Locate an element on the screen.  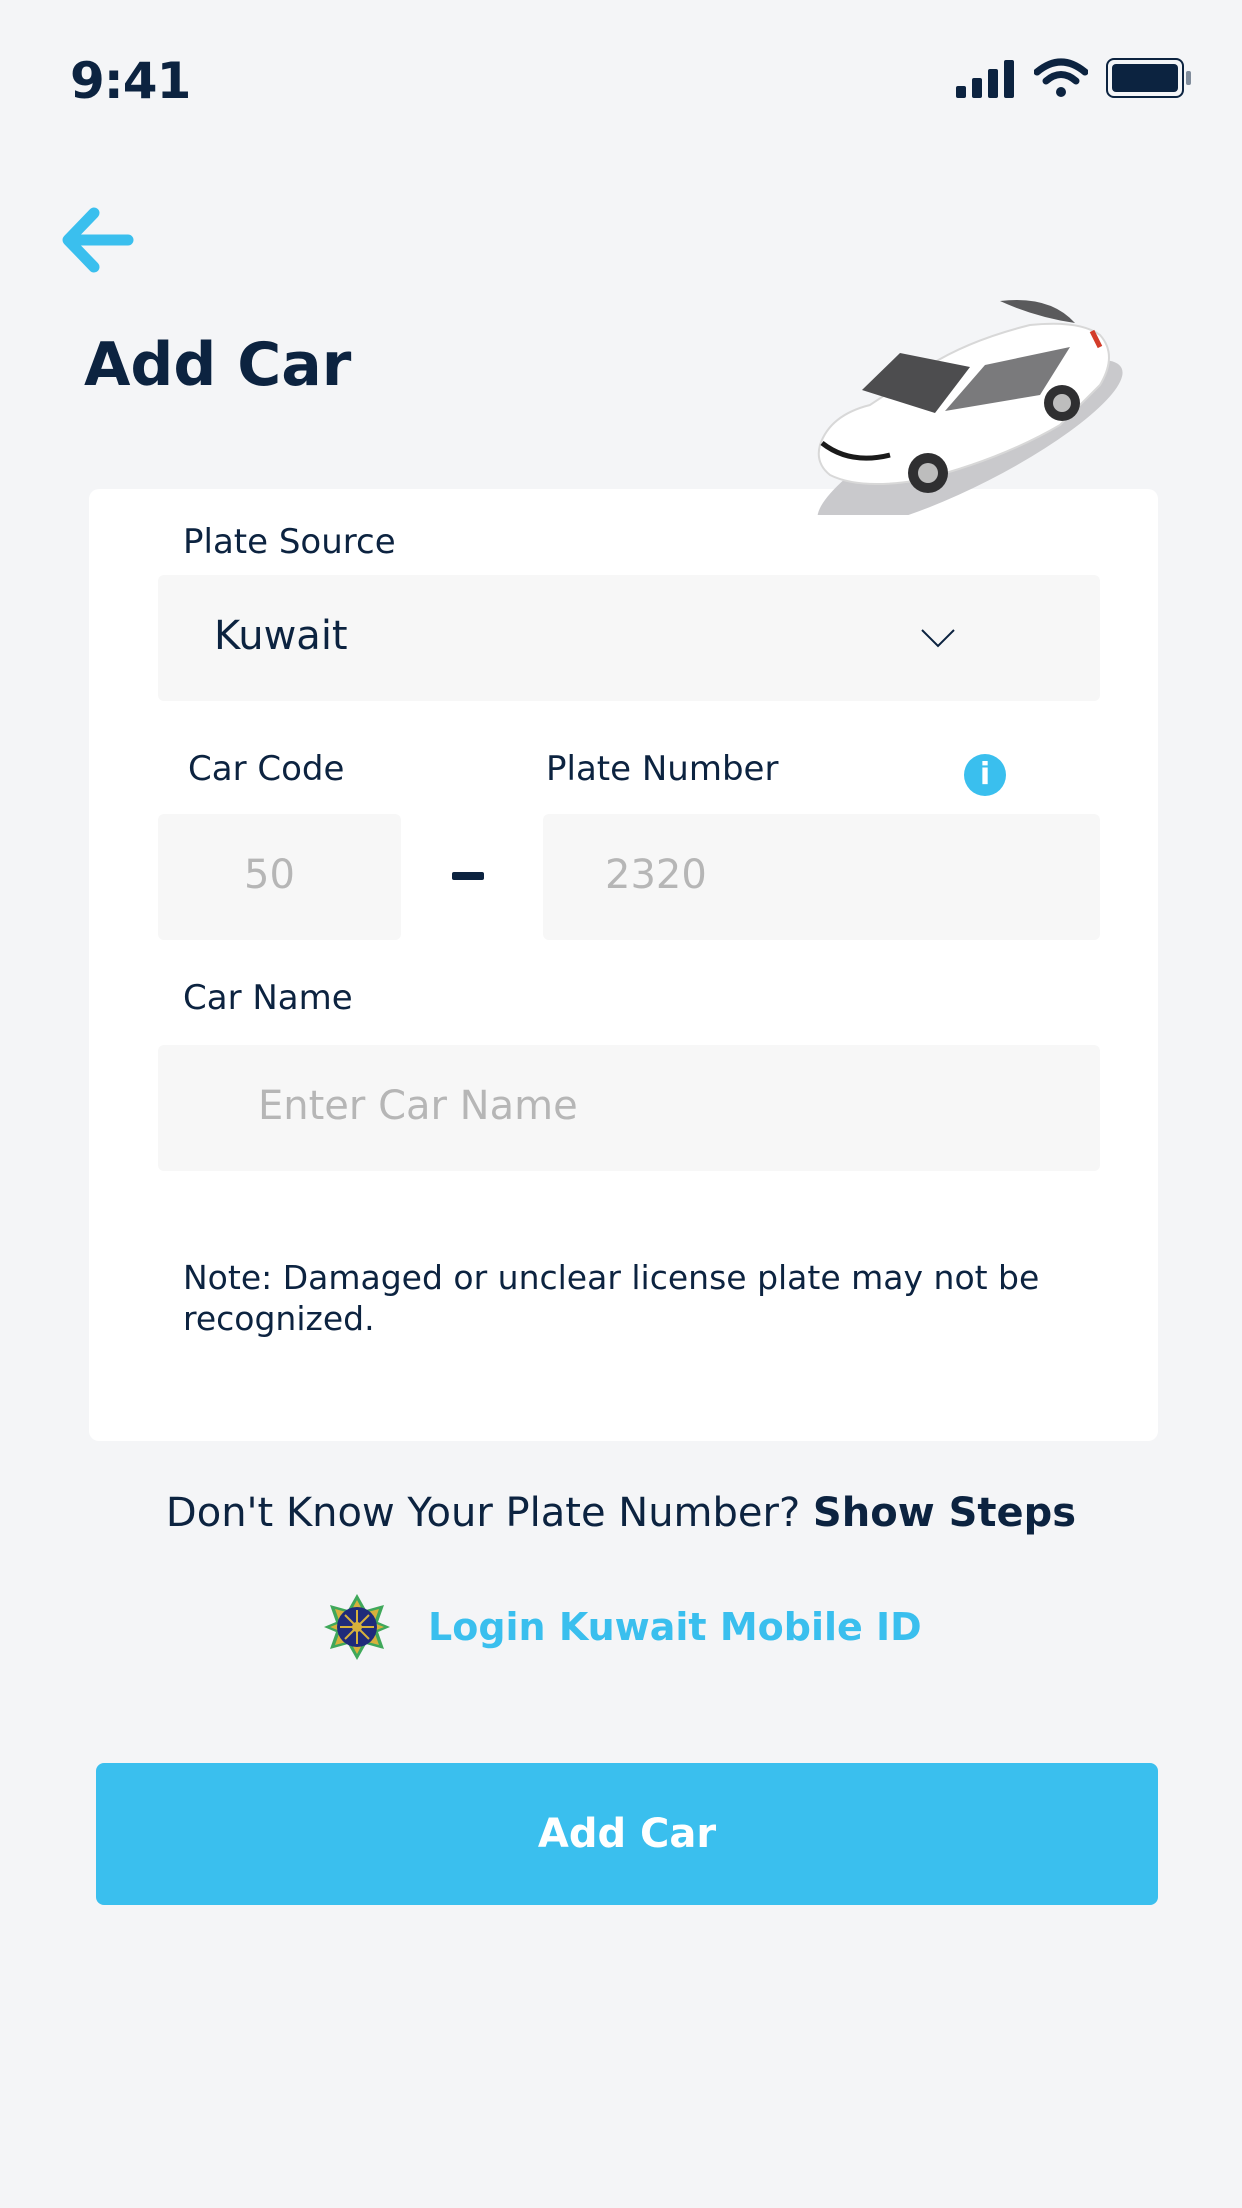
plate-source-label: Plate Source is located at coordinates (289, 542).